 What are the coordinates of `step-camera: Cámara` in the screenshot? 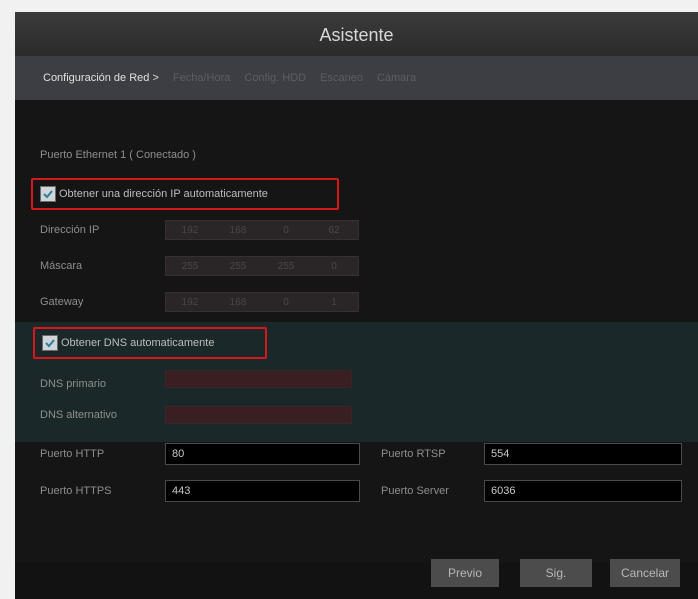 It's located at (396, 78).